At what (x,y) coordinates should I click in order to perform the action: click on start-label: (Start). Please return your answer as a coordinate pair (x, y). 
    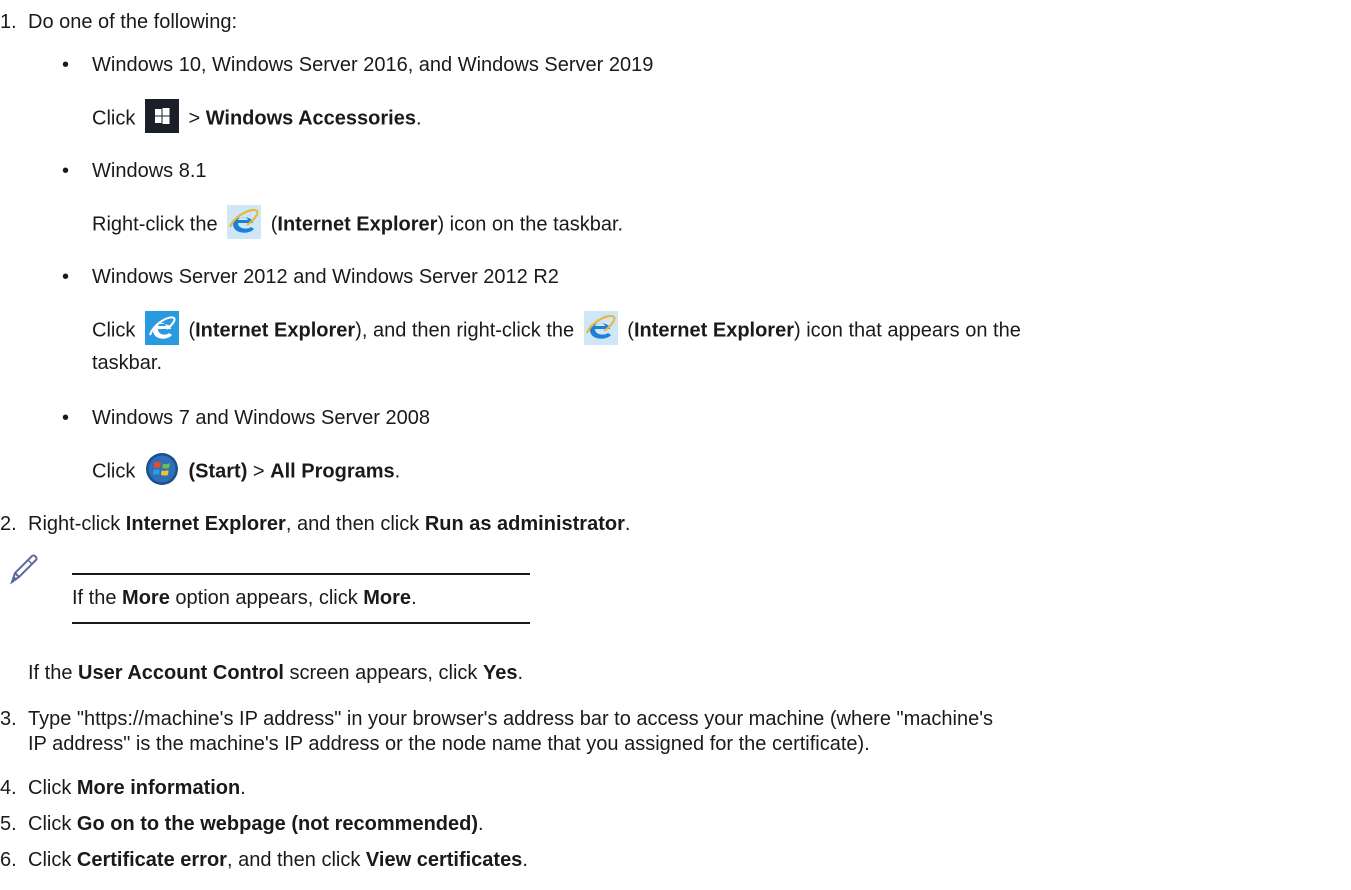
    Looking at the image, I should click on (218, 471).